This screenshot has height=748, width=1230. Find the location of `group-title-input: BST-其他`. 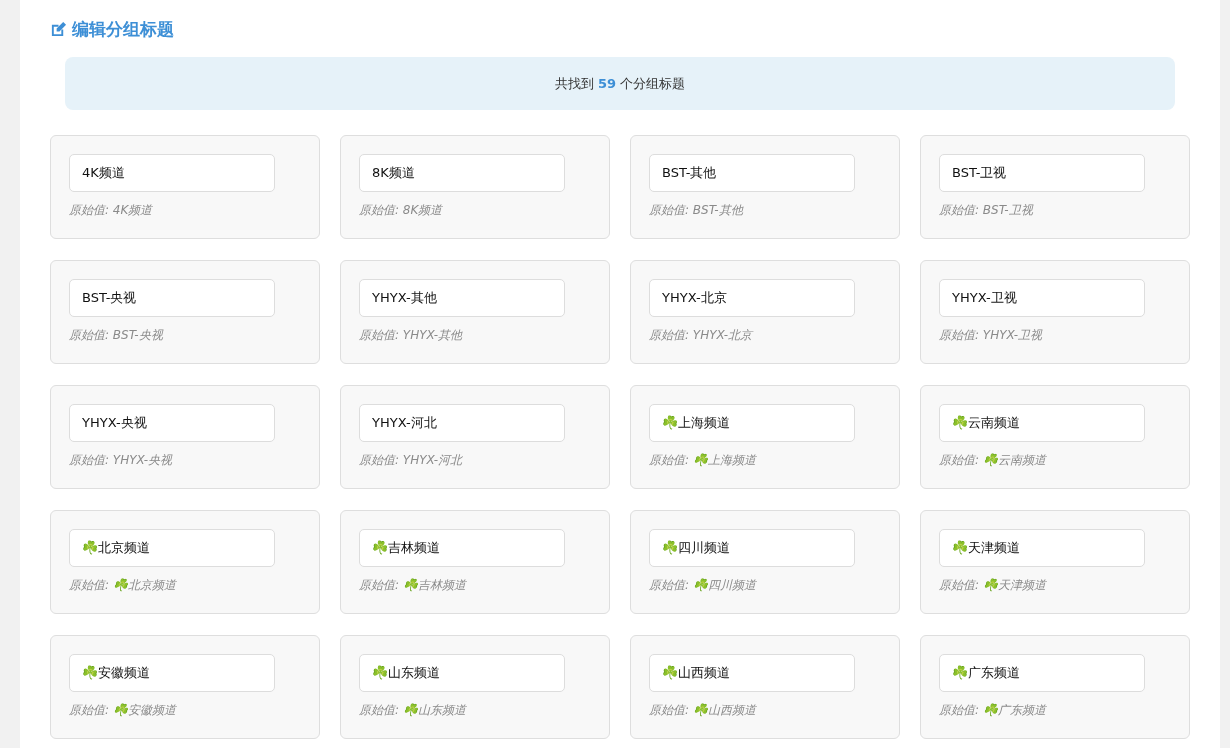

group-title-input: BST-其他 is located at coordinates (752, 173).